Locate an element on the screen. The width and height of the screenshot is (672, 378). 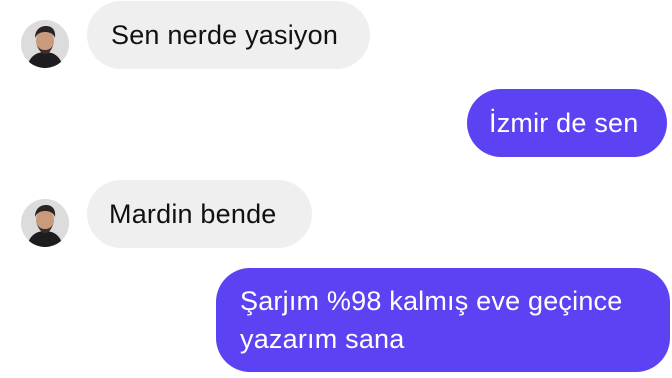
message-bubble-incoming: Mardin bende is located at coordinates (199, 214).